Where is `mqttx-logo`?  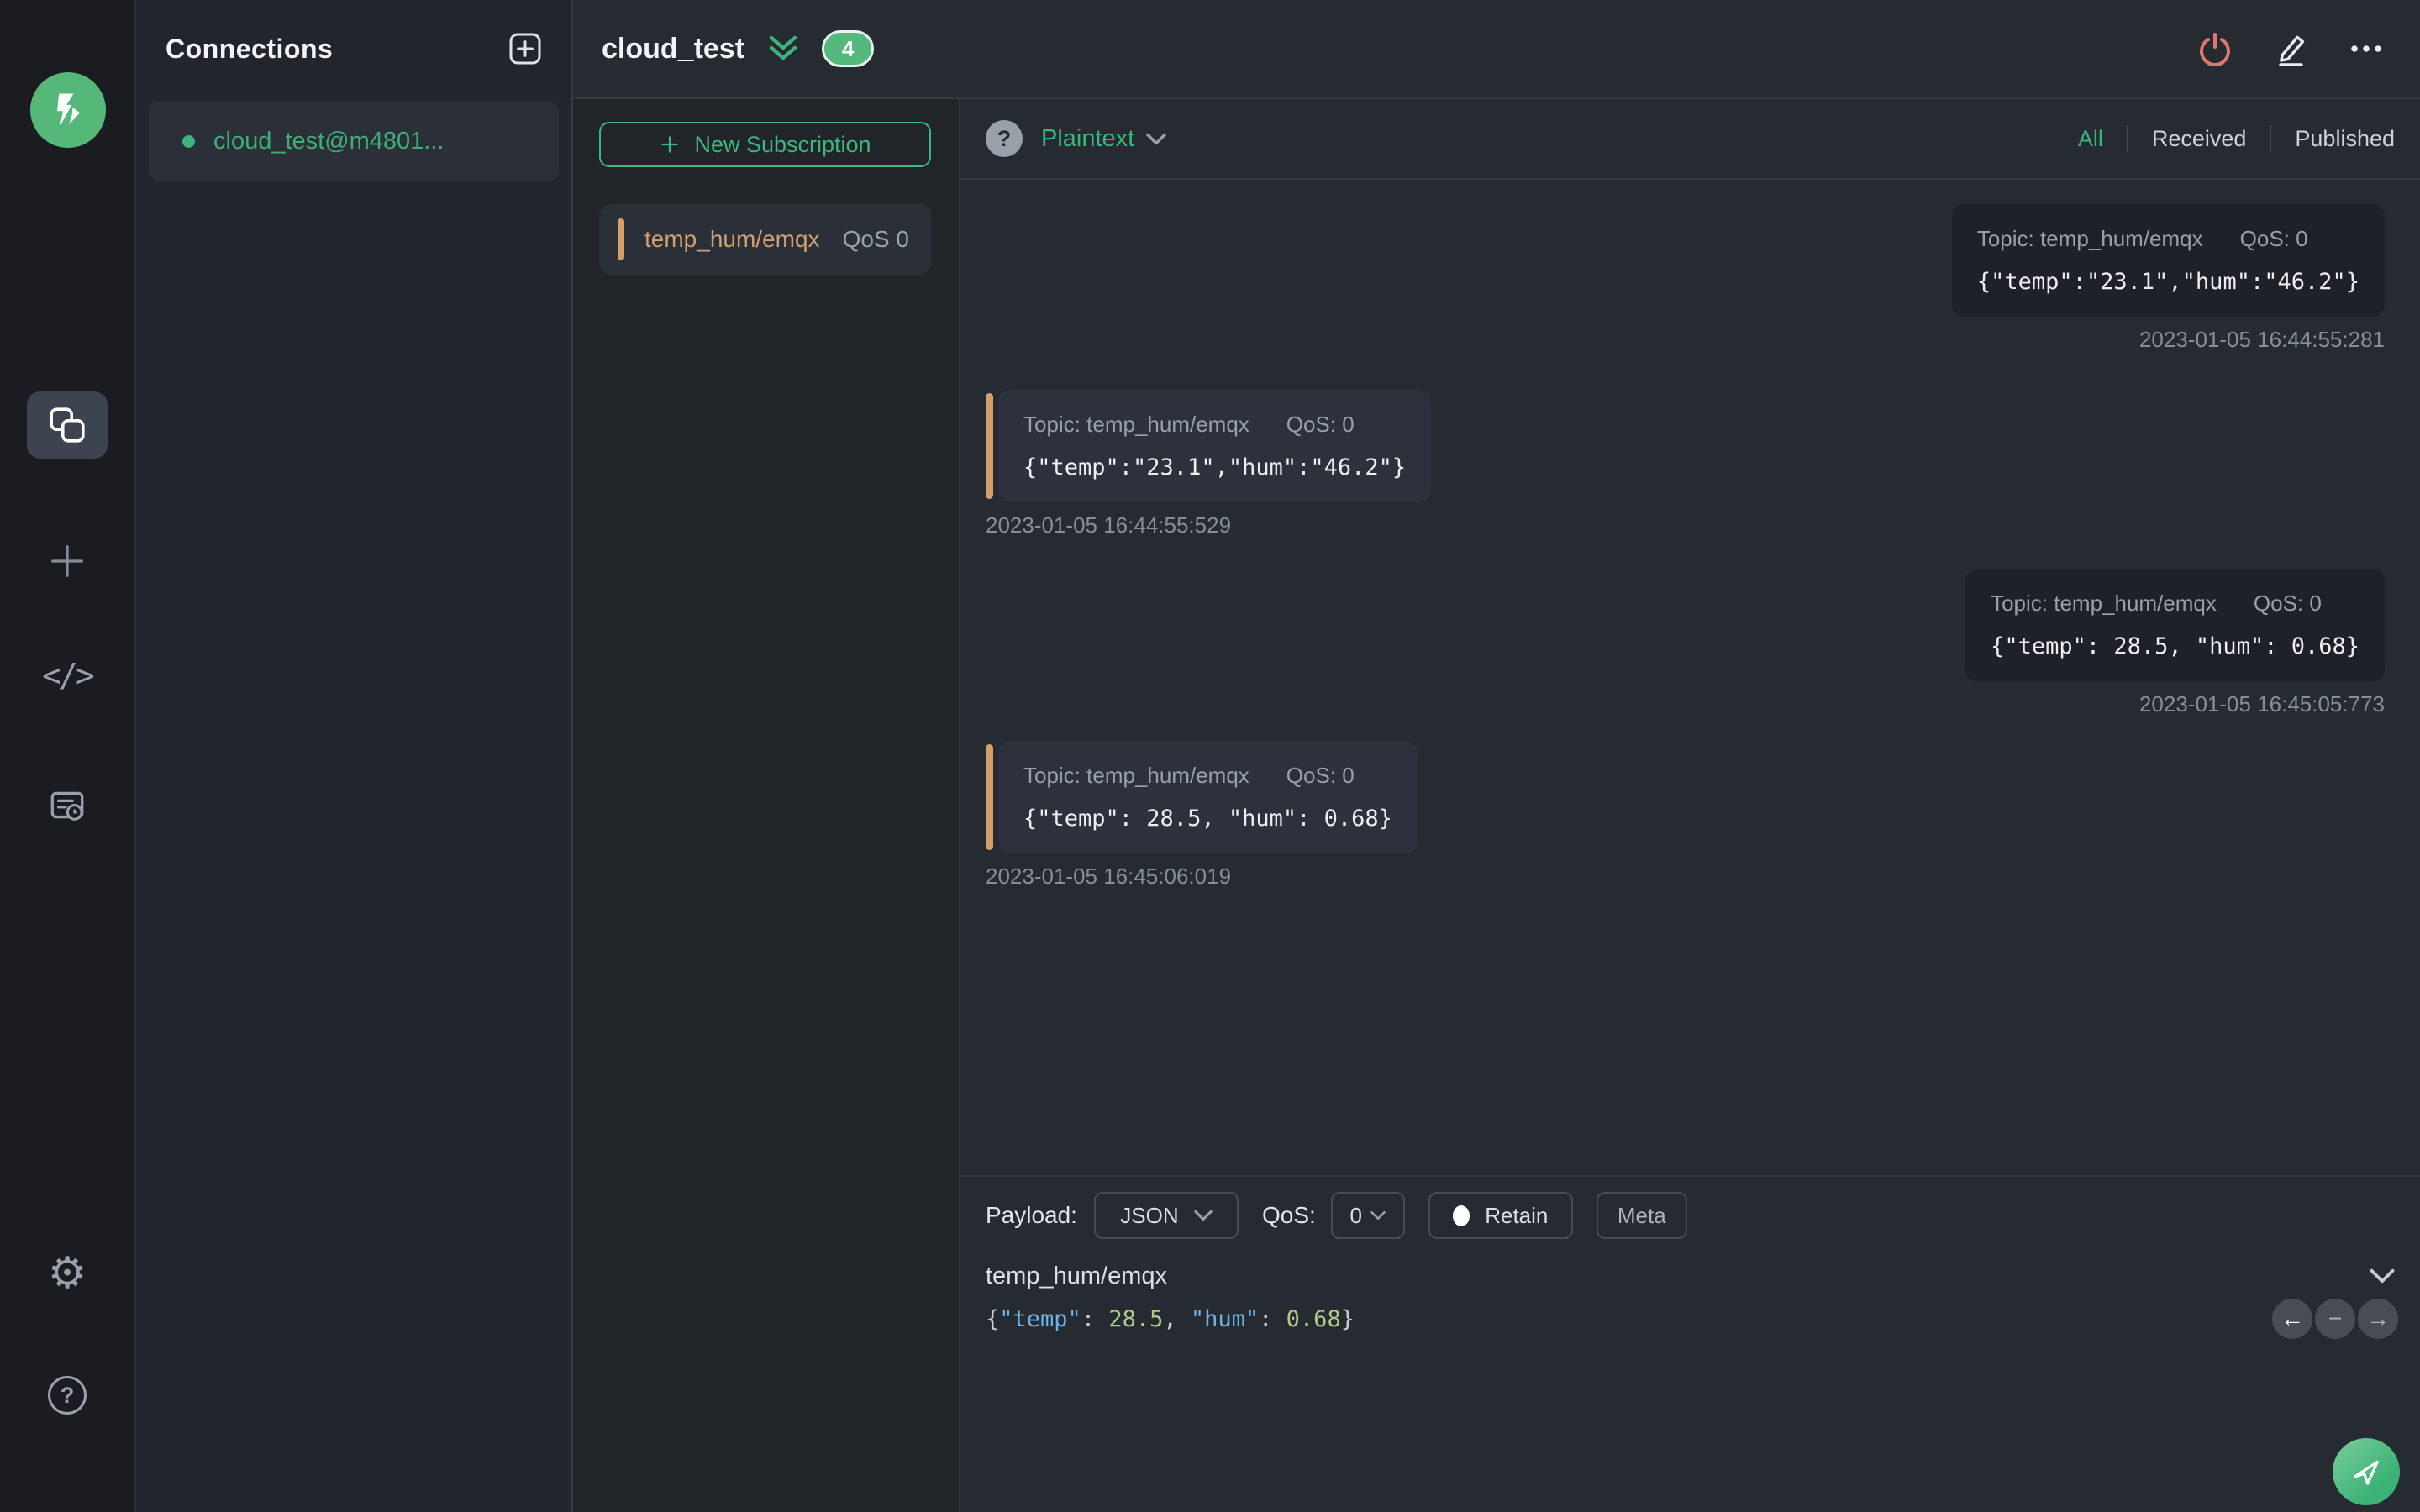
mqttx-logo is located at coordinates (68, 110).